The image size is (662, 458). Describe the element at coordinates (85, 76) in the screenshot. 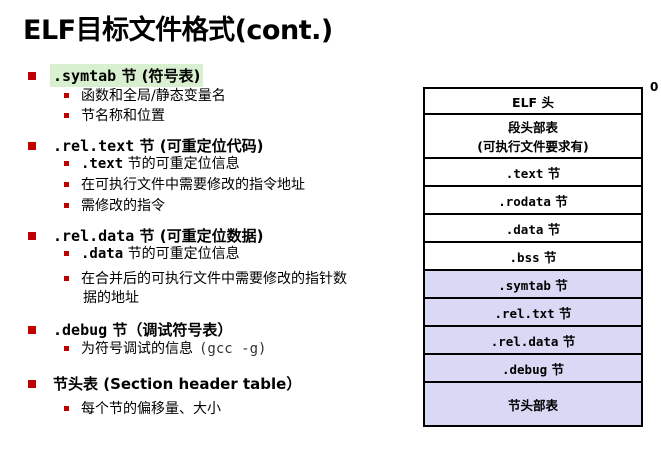

I see `section-code: .symtab` at that location.